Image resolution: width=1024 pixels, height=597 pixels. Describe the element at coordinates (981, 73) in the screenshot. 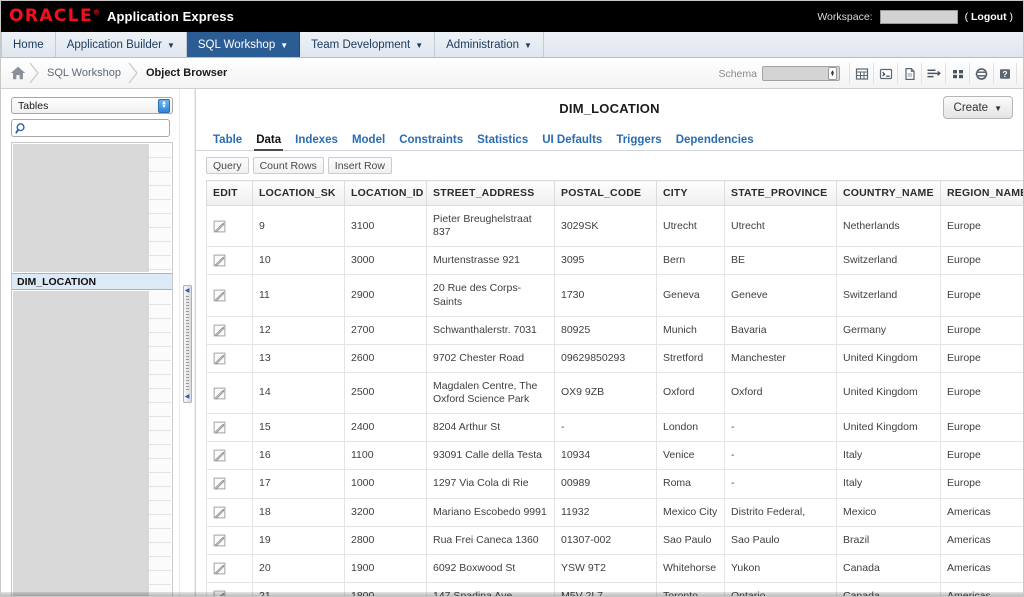

I see `restful-services-icon` at that location.